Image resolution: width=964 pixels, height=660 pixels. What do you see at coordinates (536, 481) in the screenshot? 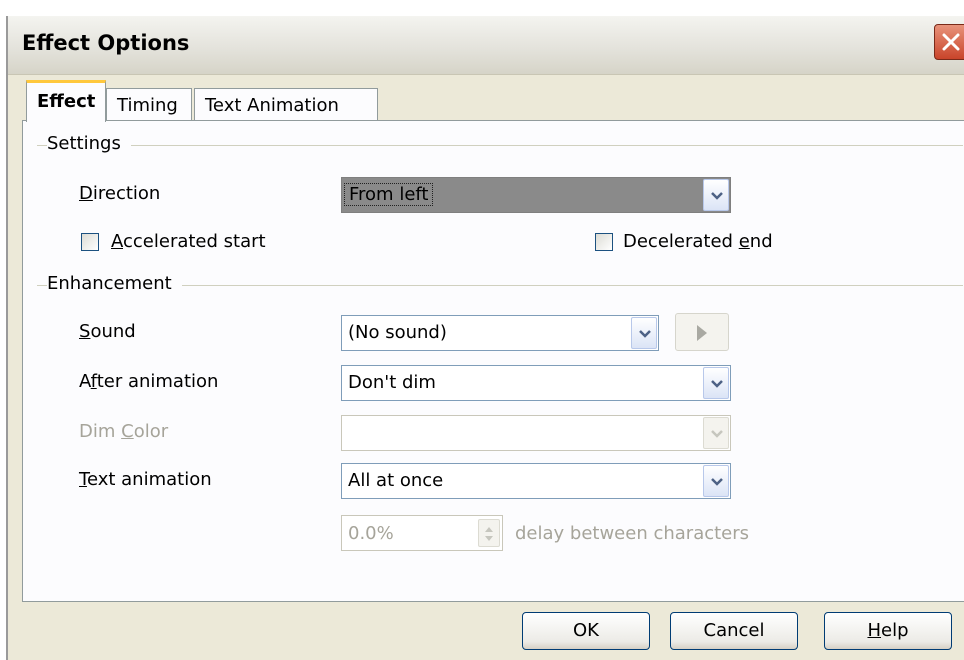
I see `text-animation-select: All at once` at bounding box center [536, 481].